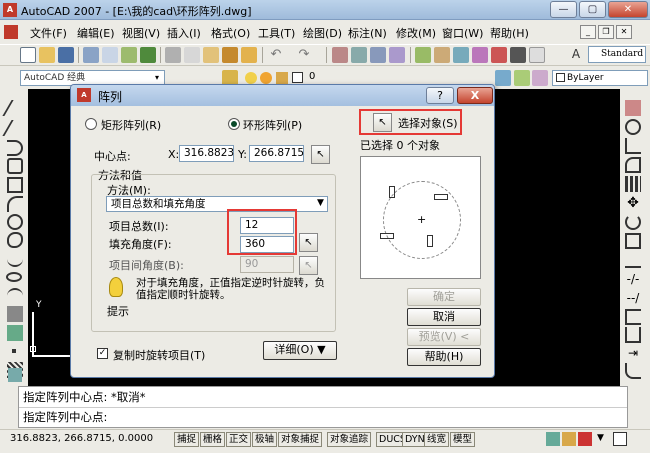  What do you see at coordinates (129, 55) in the screenshot?
I see `publish-icon` at bounding box center [129, 55].